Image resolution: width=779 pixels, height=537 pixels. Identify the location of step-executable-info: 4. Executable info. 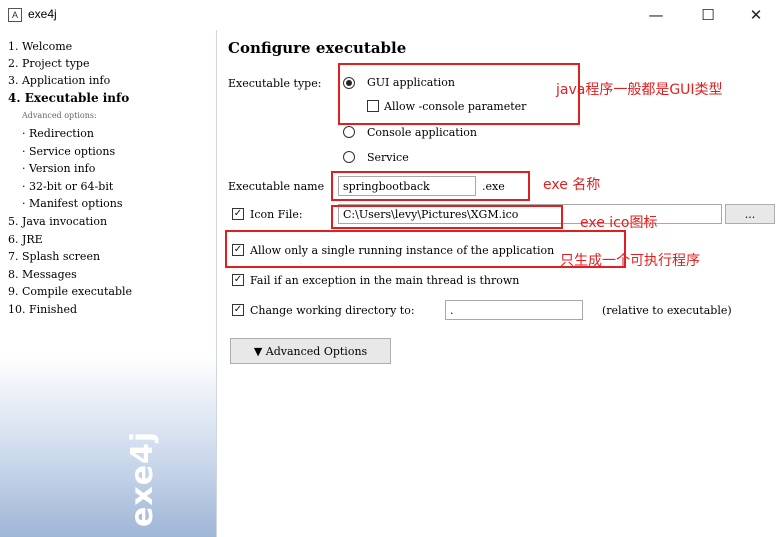
(68, 98).